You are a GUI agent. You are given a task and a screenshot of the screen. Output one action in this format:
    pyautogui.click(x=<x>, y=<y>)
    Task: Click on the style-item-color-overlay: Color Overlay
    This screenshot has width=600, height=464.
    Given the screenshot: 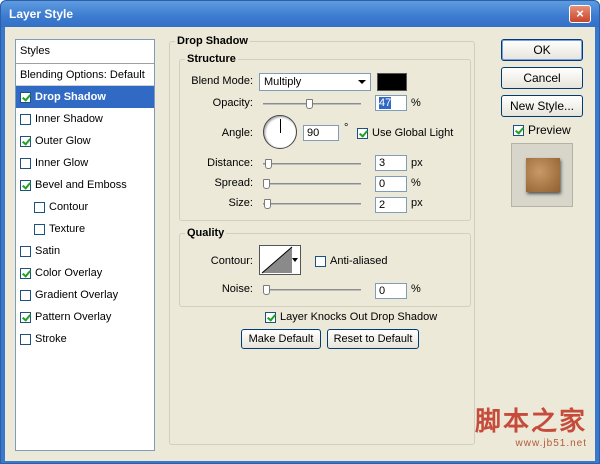 What is the action you would take?
    pyautogui.click(x=85, y=273)
    